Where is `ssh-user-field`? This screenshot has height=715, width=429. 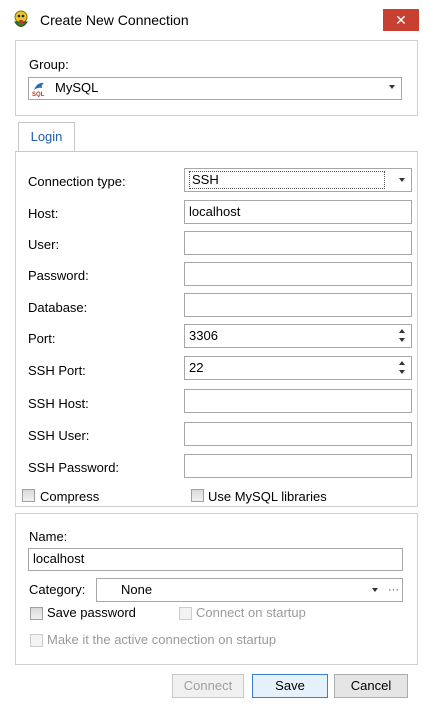
ssh-user-field is located at coordinates (298, 434).